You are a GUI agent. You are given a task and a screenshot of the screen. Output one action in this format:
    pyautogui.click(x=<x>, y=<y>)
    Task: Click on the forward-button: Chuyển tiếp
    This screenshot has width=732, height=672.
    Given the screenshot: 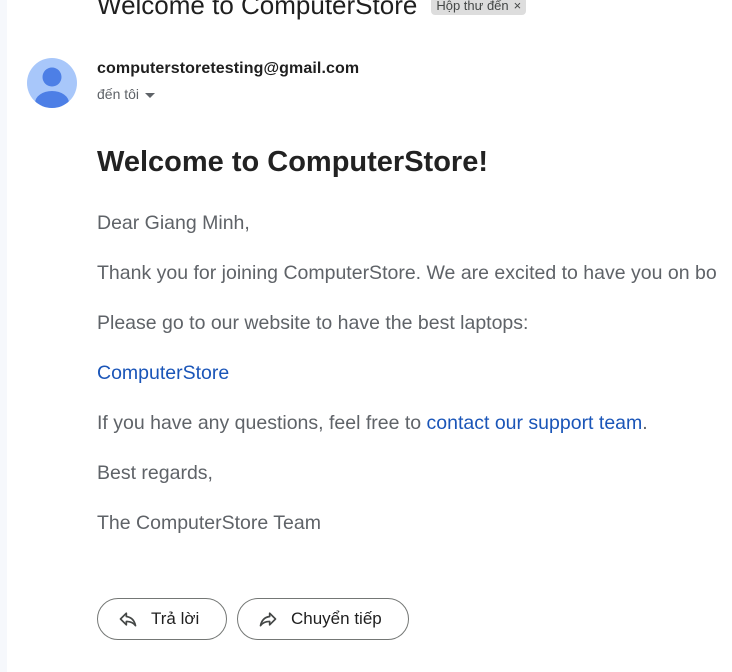 What is the action you would take?
    pyautogui.click(x=323, y=619)
    